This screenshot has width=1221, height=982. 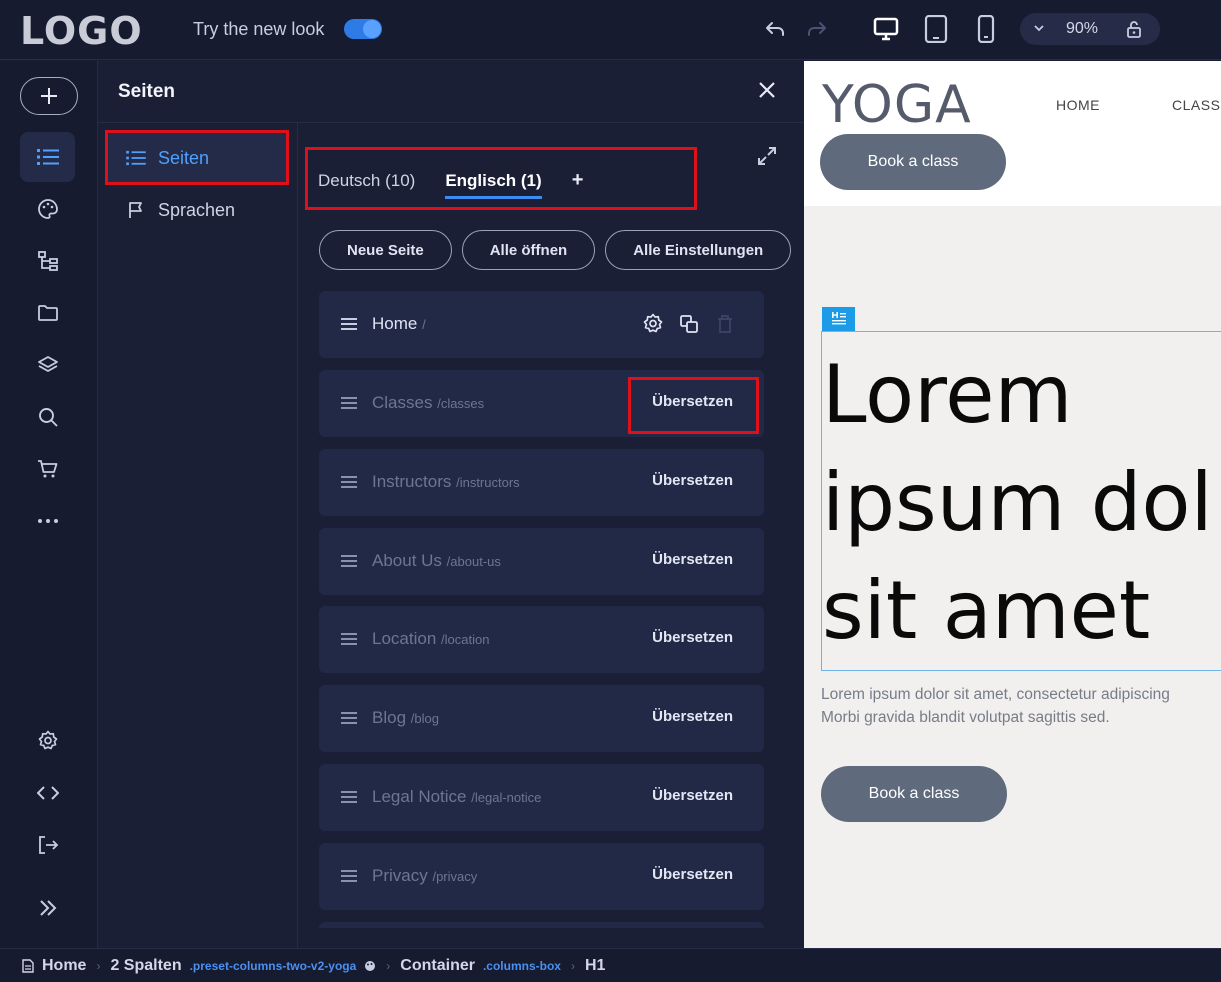 I want to click on flag-icon, so click(x=135, y=210).